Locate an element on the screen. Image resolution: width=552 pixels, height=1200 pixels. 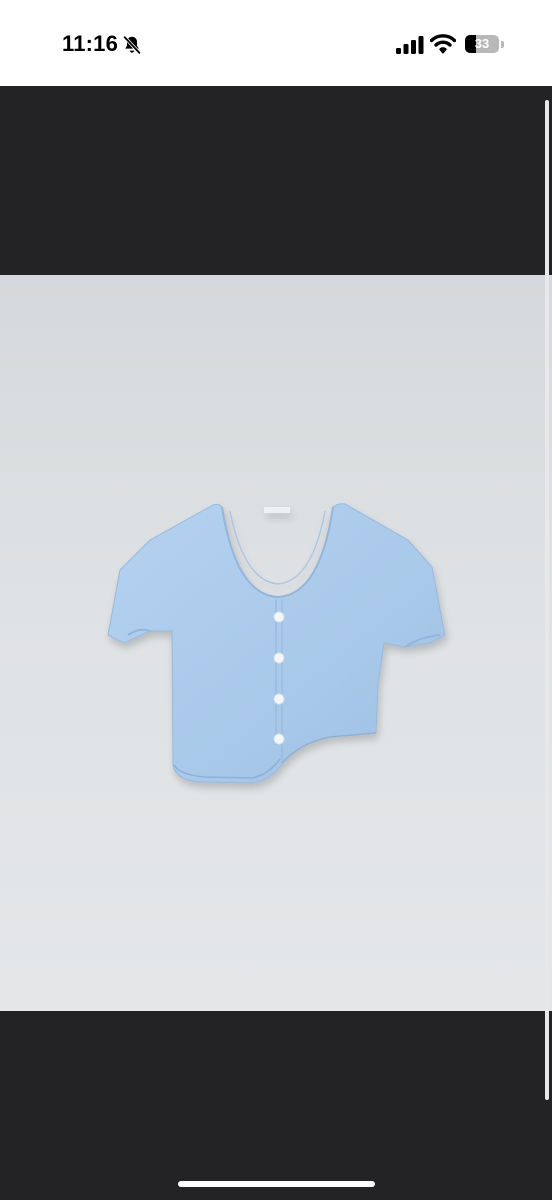
status-bar: 11:16 33 is located at coordinates (276, 43).